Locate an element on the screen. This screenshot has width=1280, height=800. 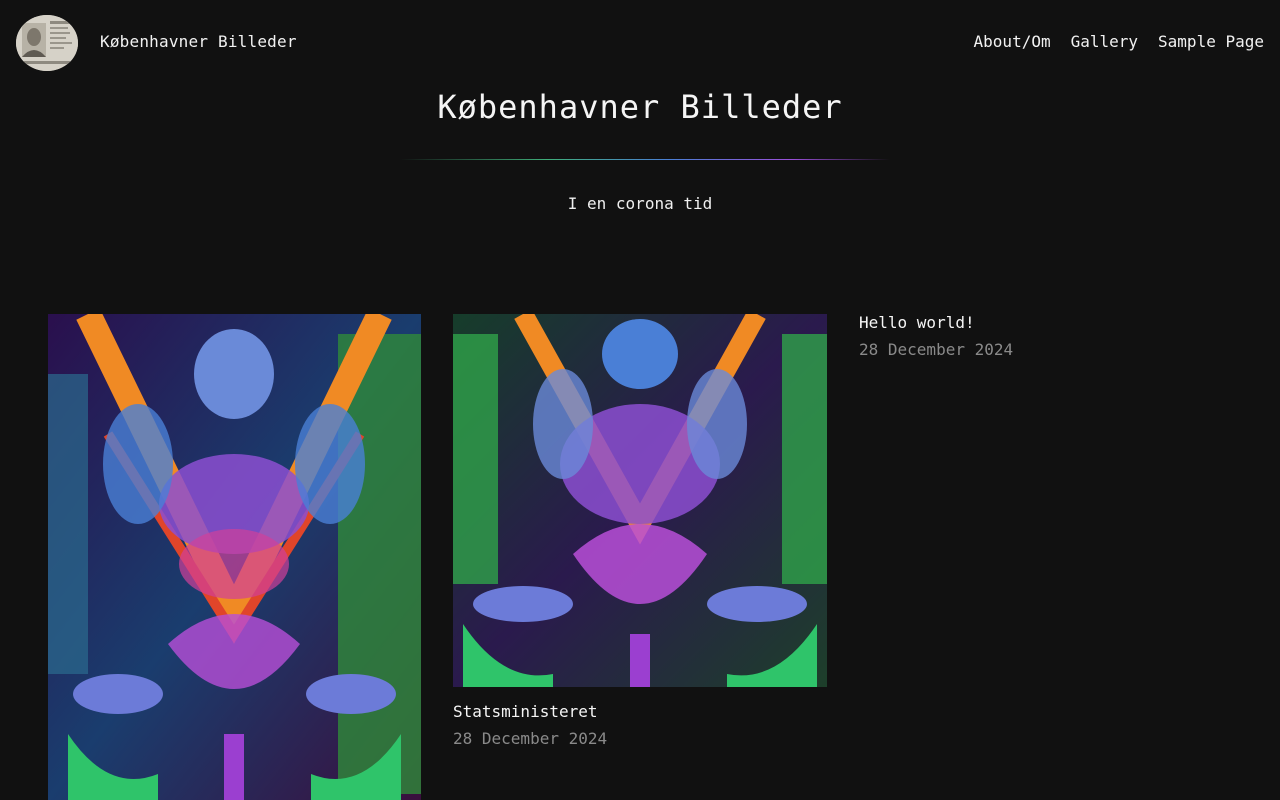
gradient-divider is located at coordinates (645, 159).